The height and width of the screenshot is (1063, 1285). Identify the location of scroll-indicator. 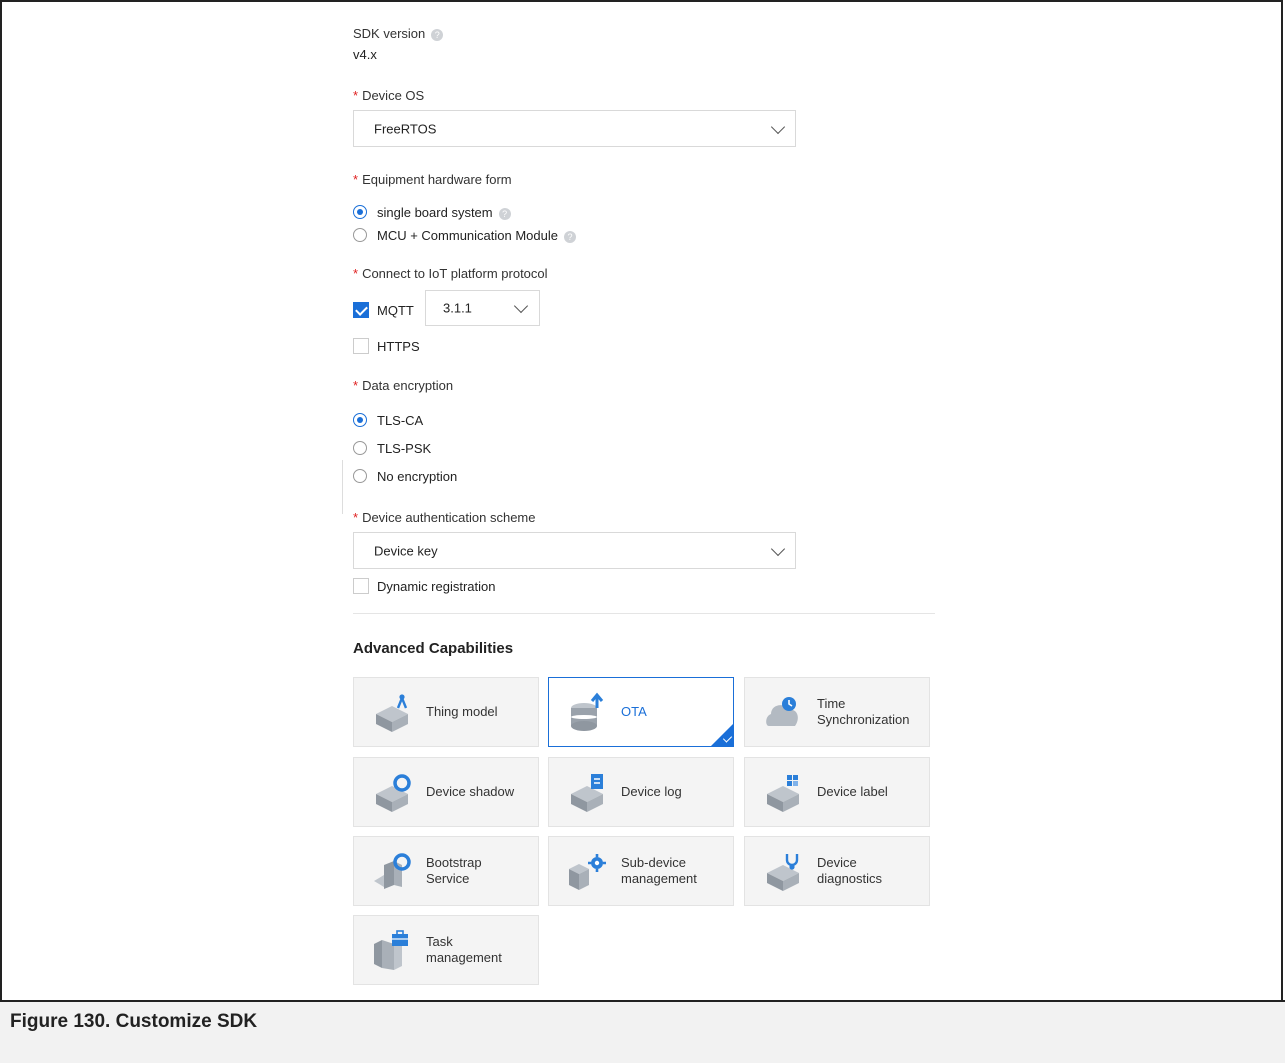
(342, 487).